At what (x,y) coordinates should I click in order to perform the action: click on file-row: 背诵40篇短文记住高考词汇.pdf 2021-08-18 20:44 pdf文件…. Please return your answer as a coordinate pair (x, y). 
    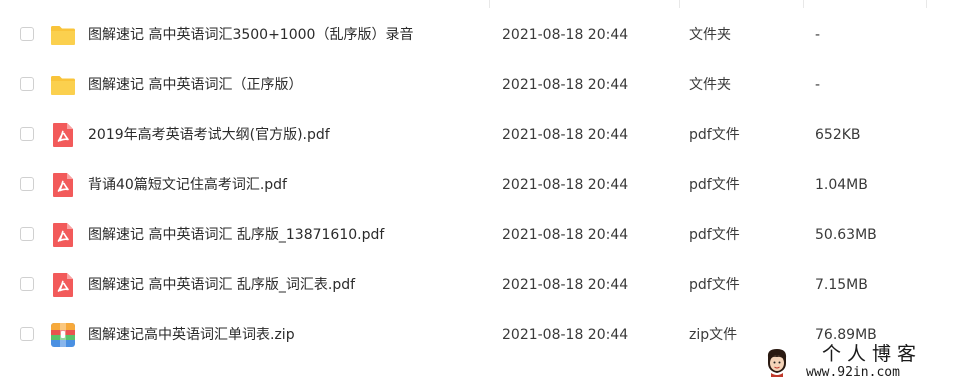
    Looking at the image, I should click on (478, 185).